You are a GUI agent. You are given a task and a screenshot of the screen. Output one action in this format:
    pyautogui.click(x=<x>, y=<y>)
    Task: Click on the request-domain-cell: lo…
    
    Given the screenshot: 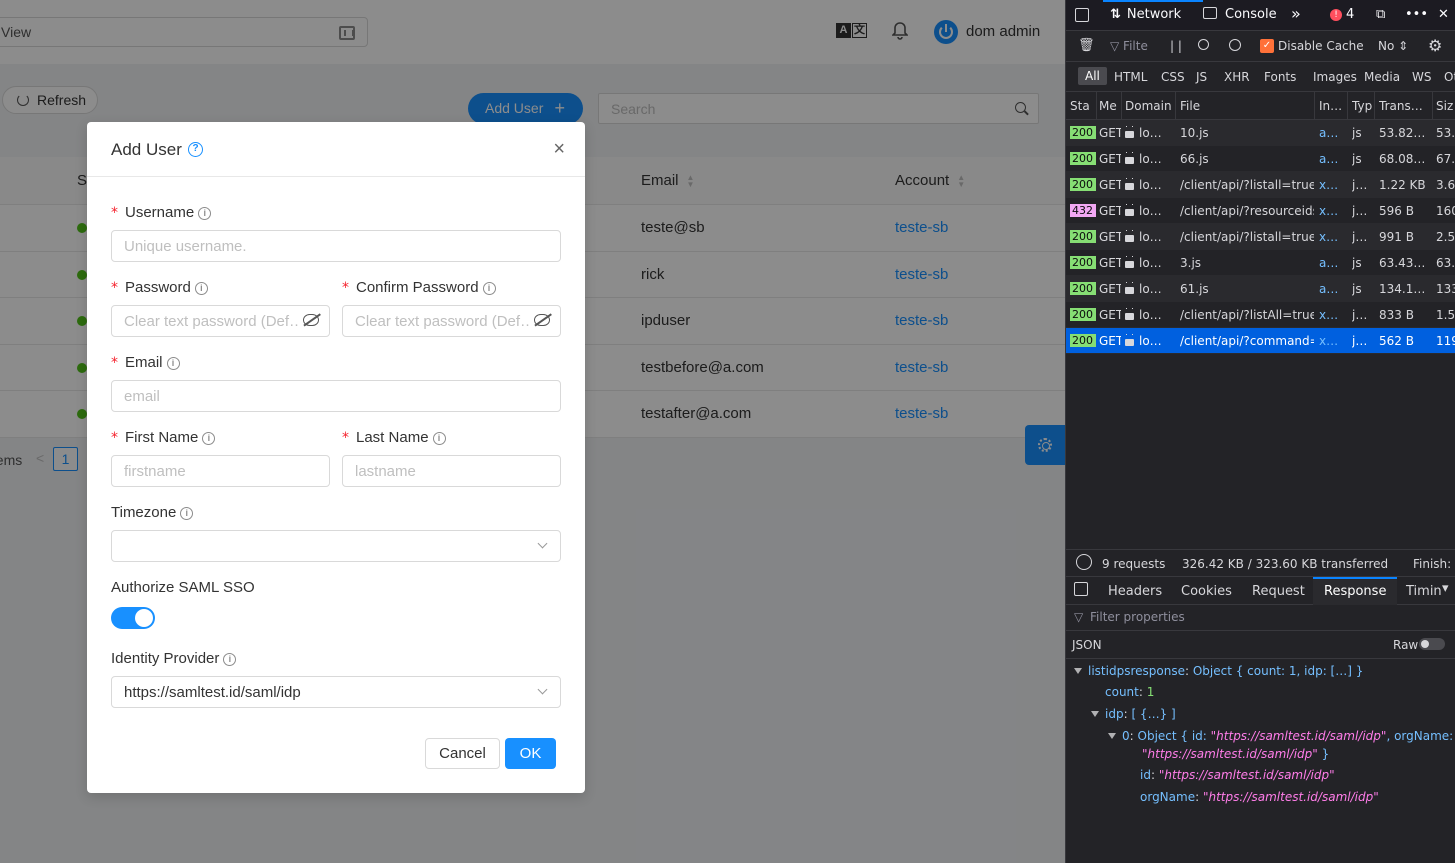 What is the action you would take?
    pyautogui.click(x=1150, y=315)
    